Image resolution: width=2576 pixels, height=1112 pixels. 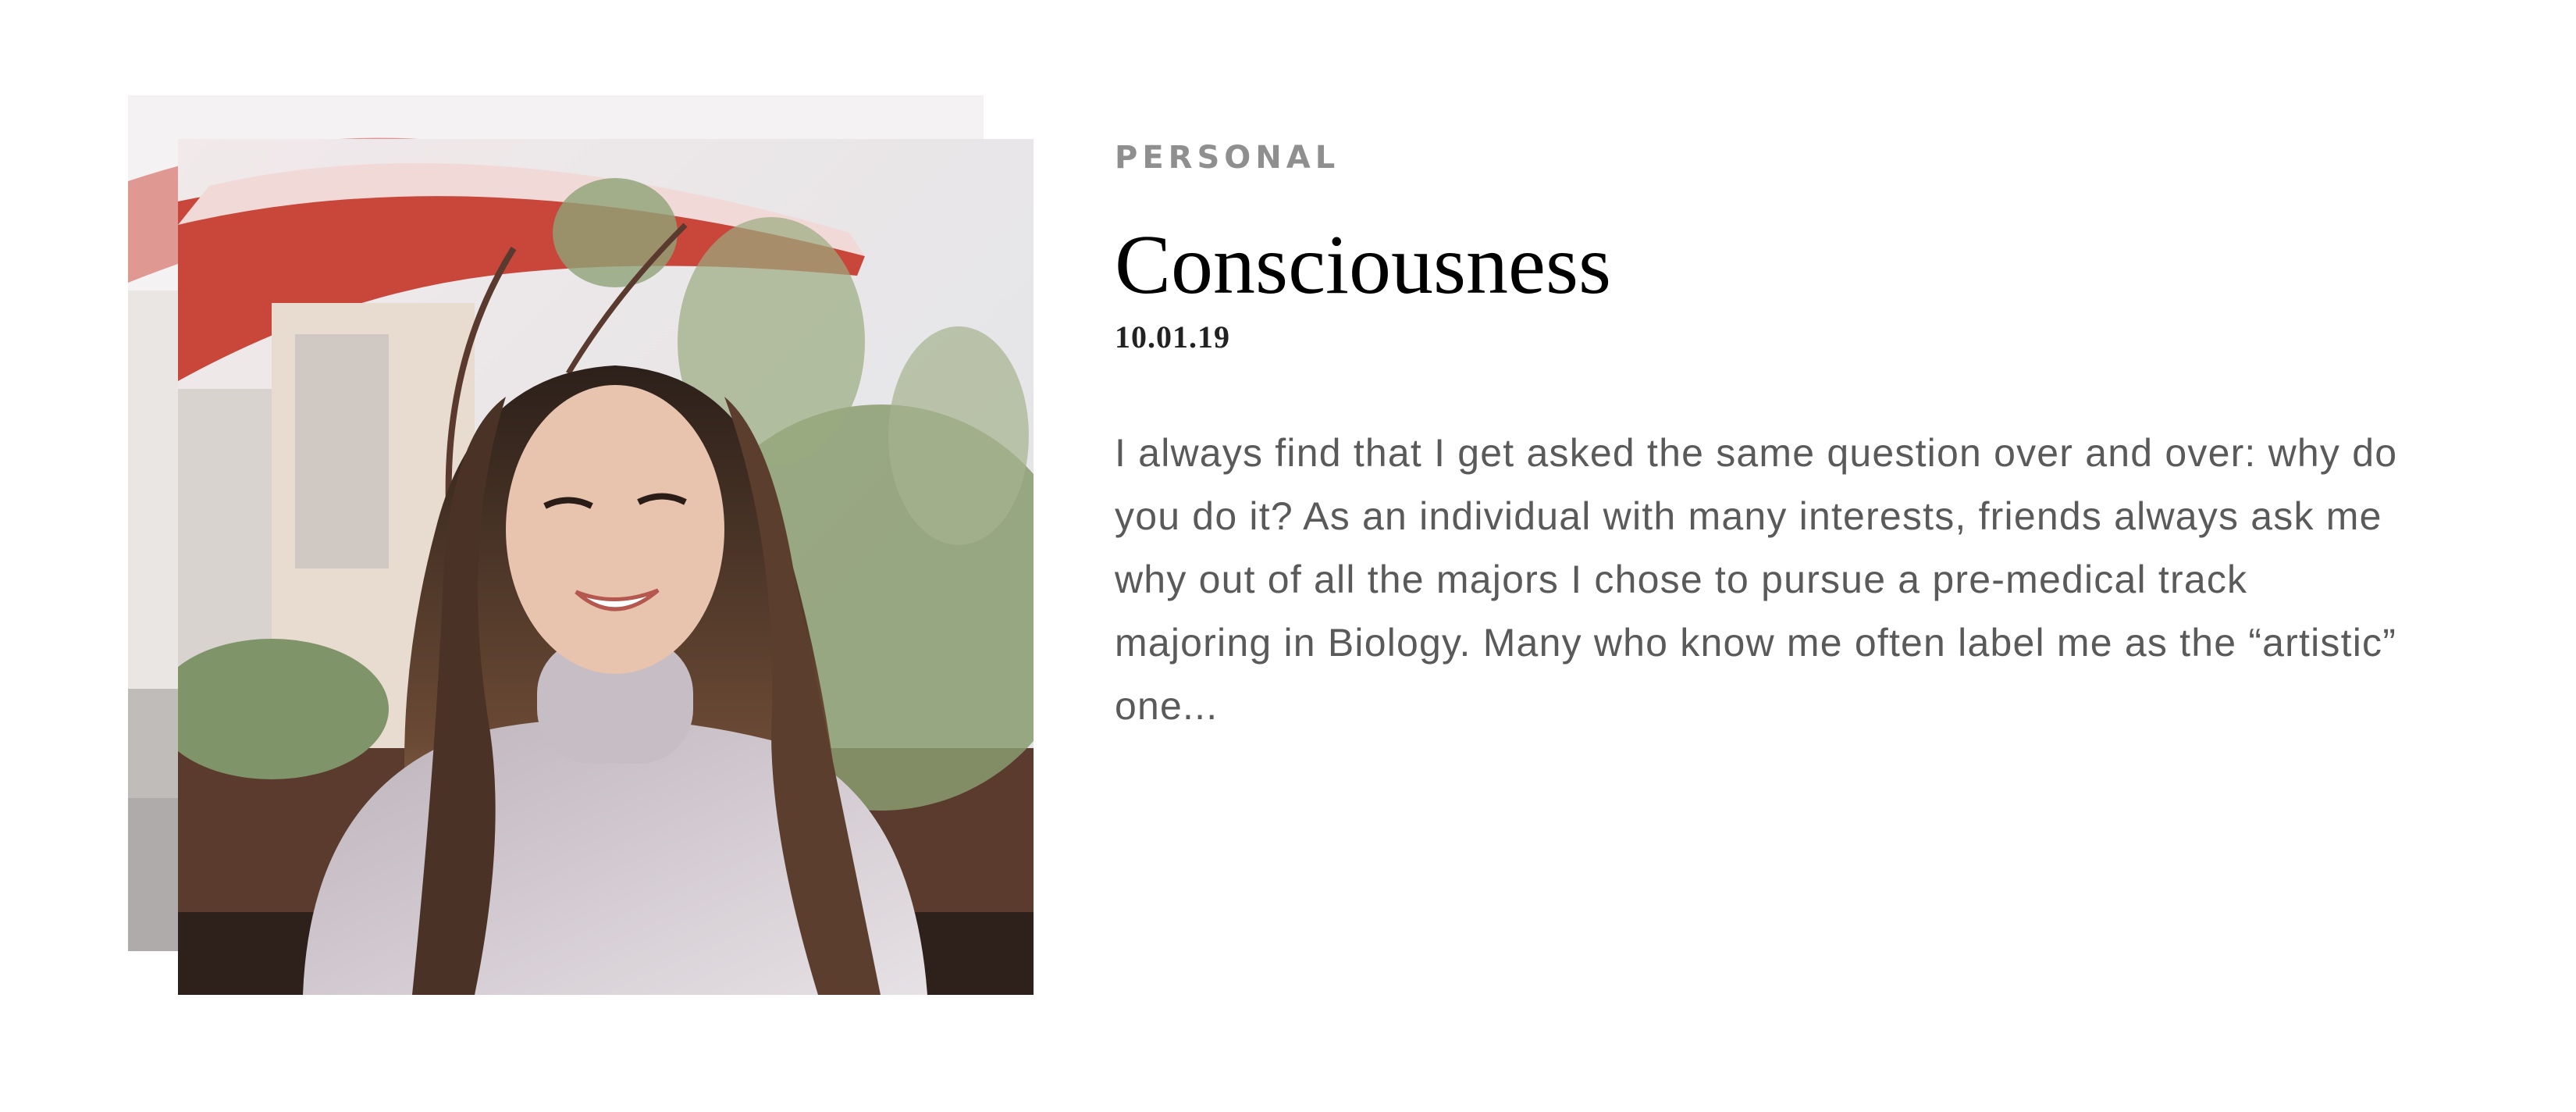 What do you see at coordinates (1770, 157) in the screenshot?
I see `post-category: PERSONAL` at bounding box center [1770, 157].